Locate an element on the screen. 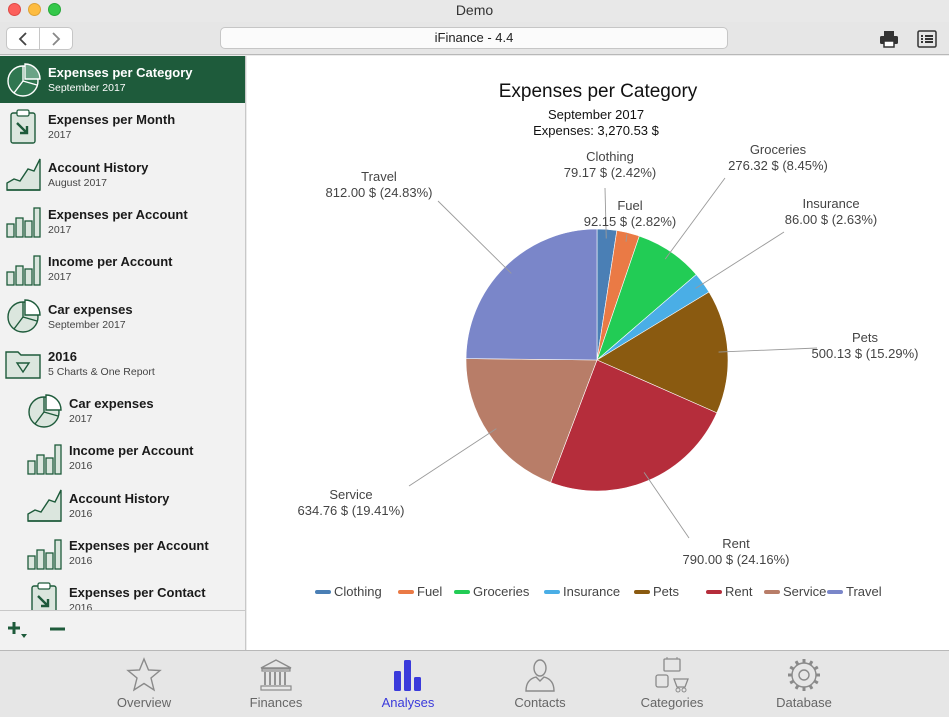  sidebar-item-text: Expenses per Contact 2016 is located at coordinates (137, 597).